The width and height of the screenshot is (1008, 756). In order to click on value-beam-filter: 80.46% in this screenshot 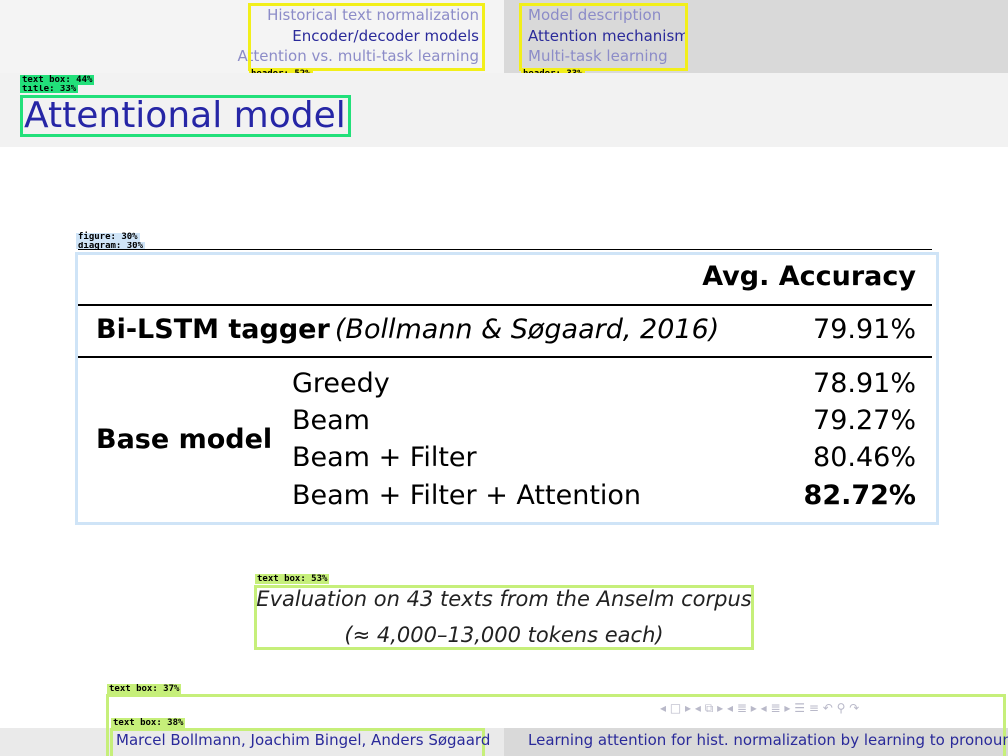, I will do `click(864, 457)`.